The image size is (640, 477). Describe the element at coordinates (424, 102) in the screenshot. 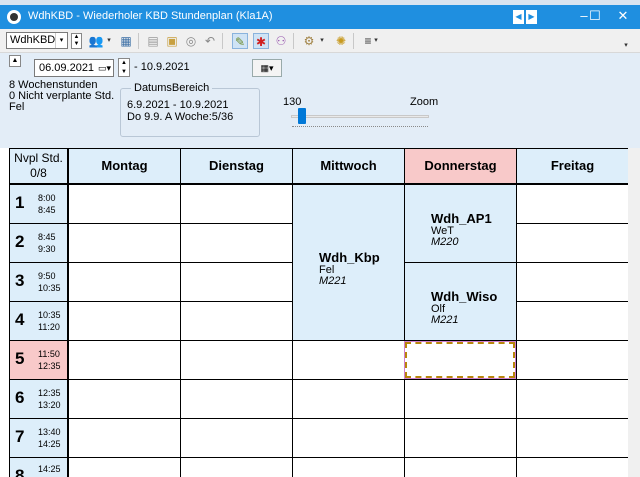

I see `zoom-label: Zoom` at that location.